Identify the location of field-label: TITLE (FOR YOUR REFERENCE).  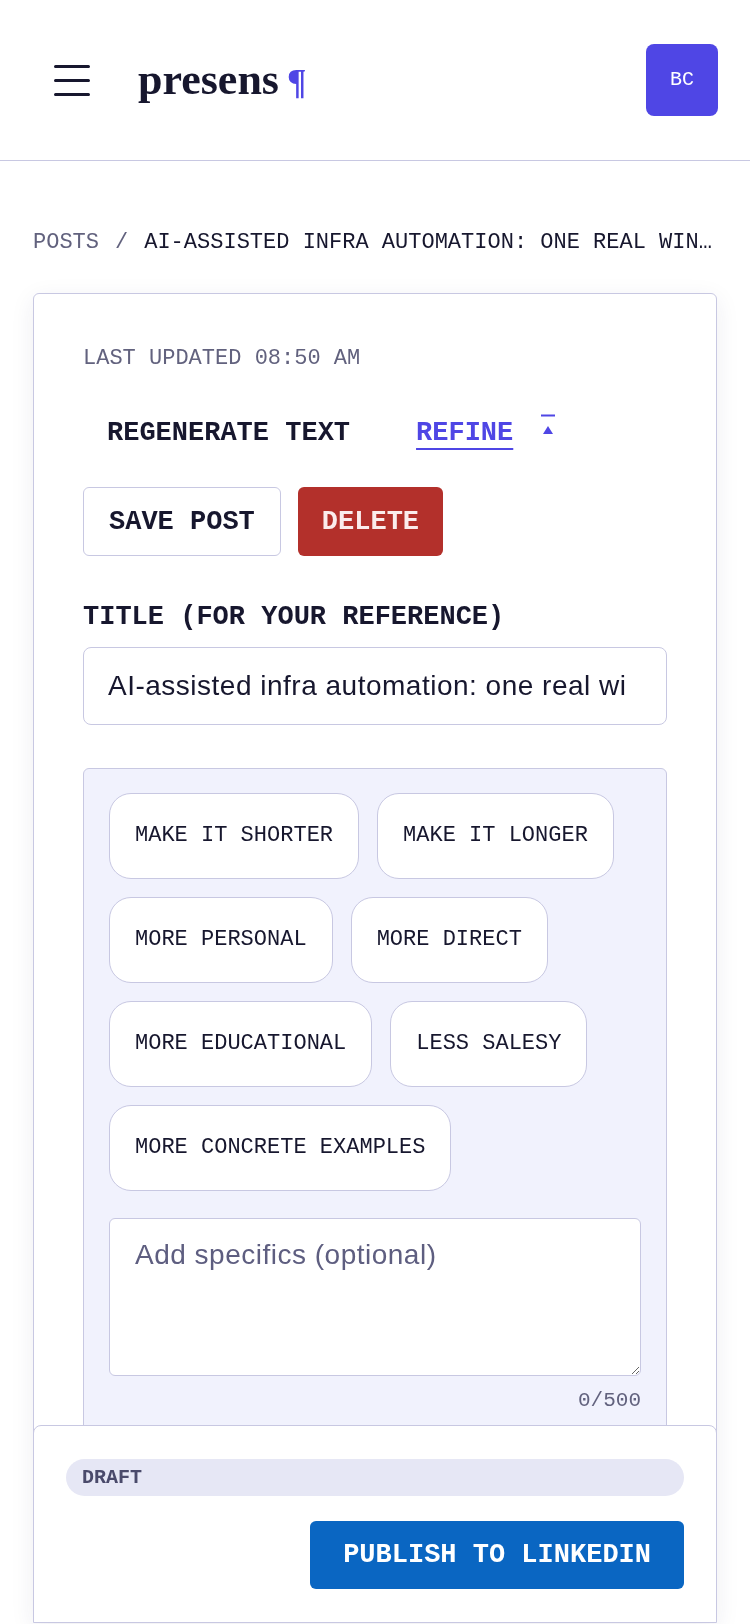
(294, 617).